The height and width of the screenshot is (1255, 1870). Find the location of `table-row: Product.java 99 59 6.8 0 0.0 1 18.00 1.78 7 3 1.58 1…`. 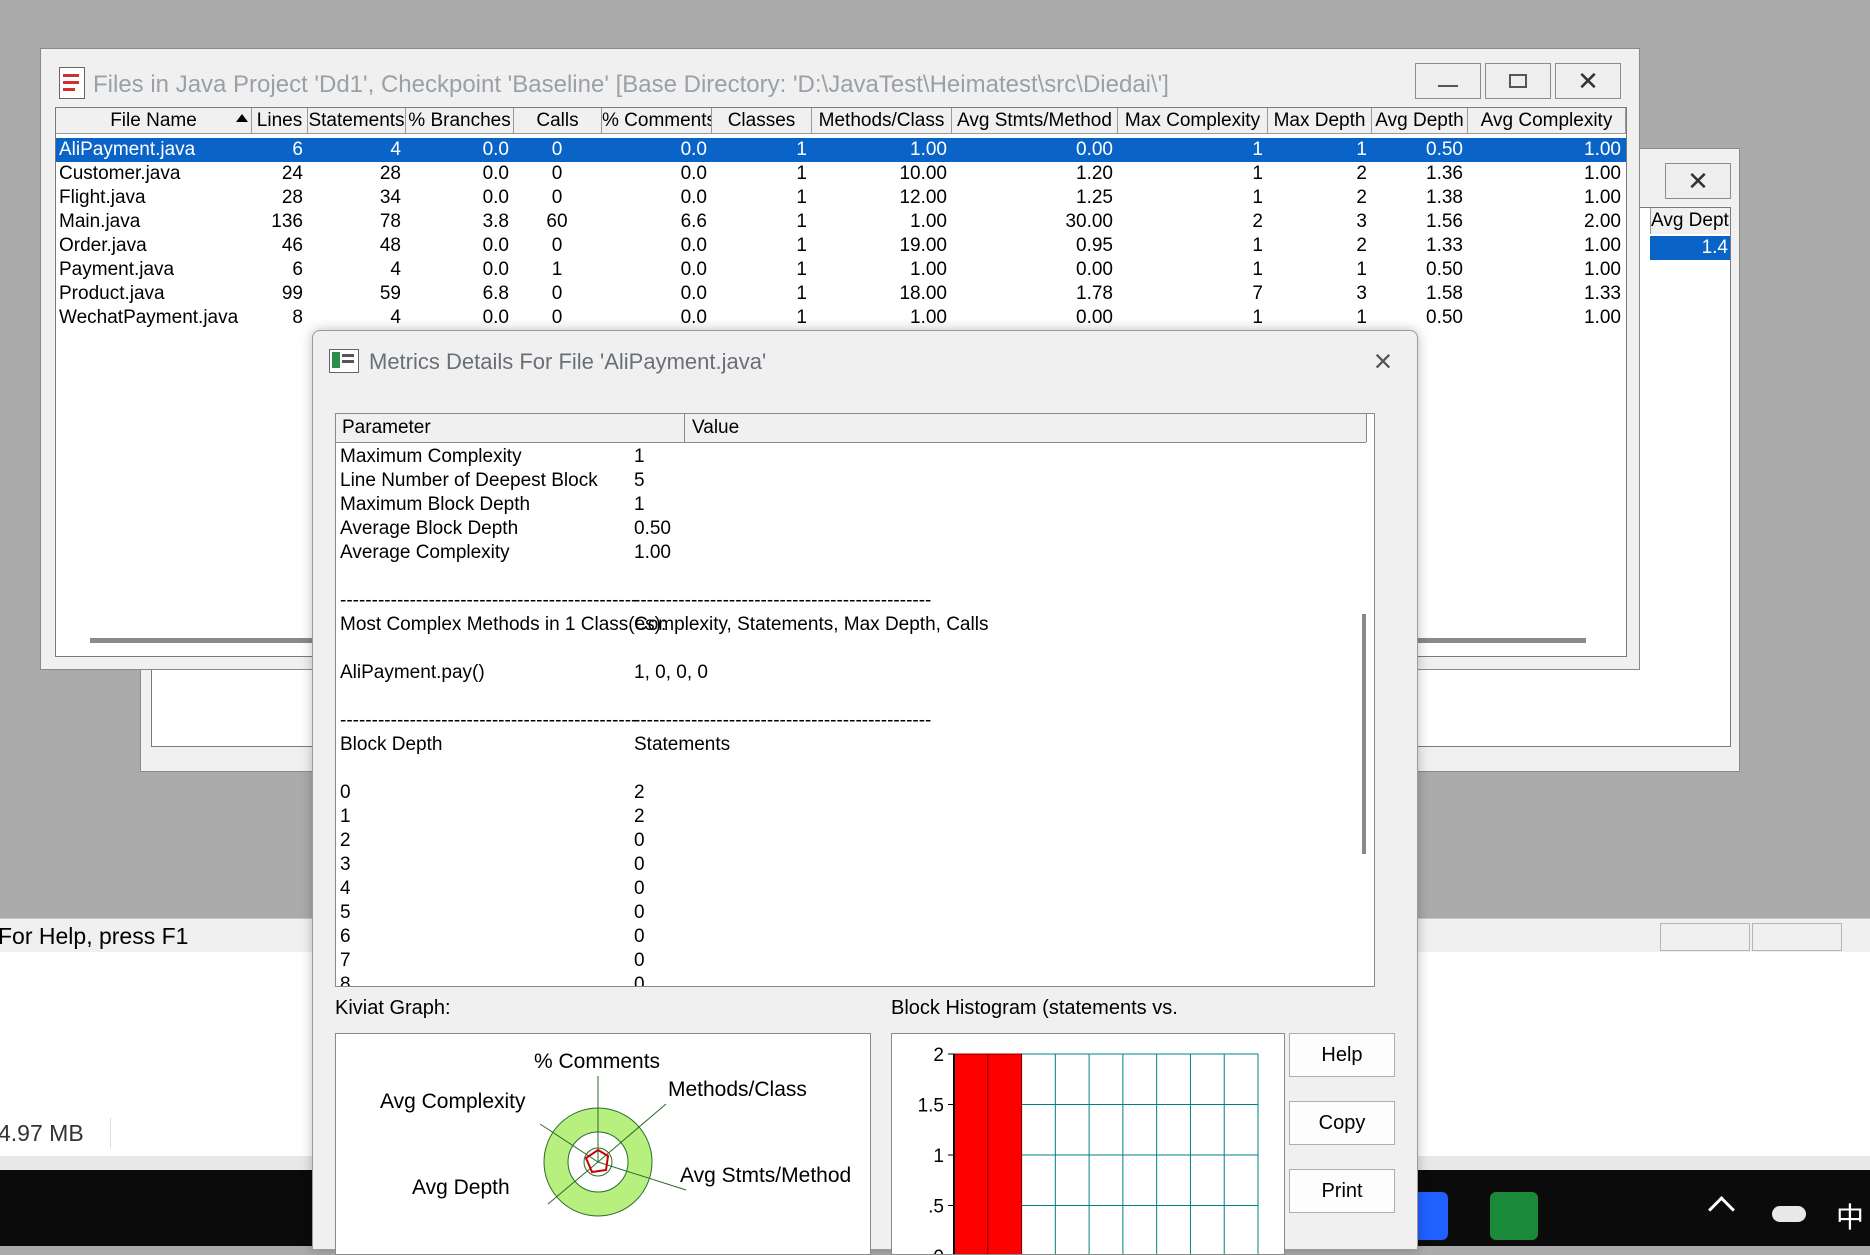

table-row: Product.java 99 59 6.8 0 0.0 1 18.00 1.78 7 3 1.58 1… is located at coordinates (841, 294).